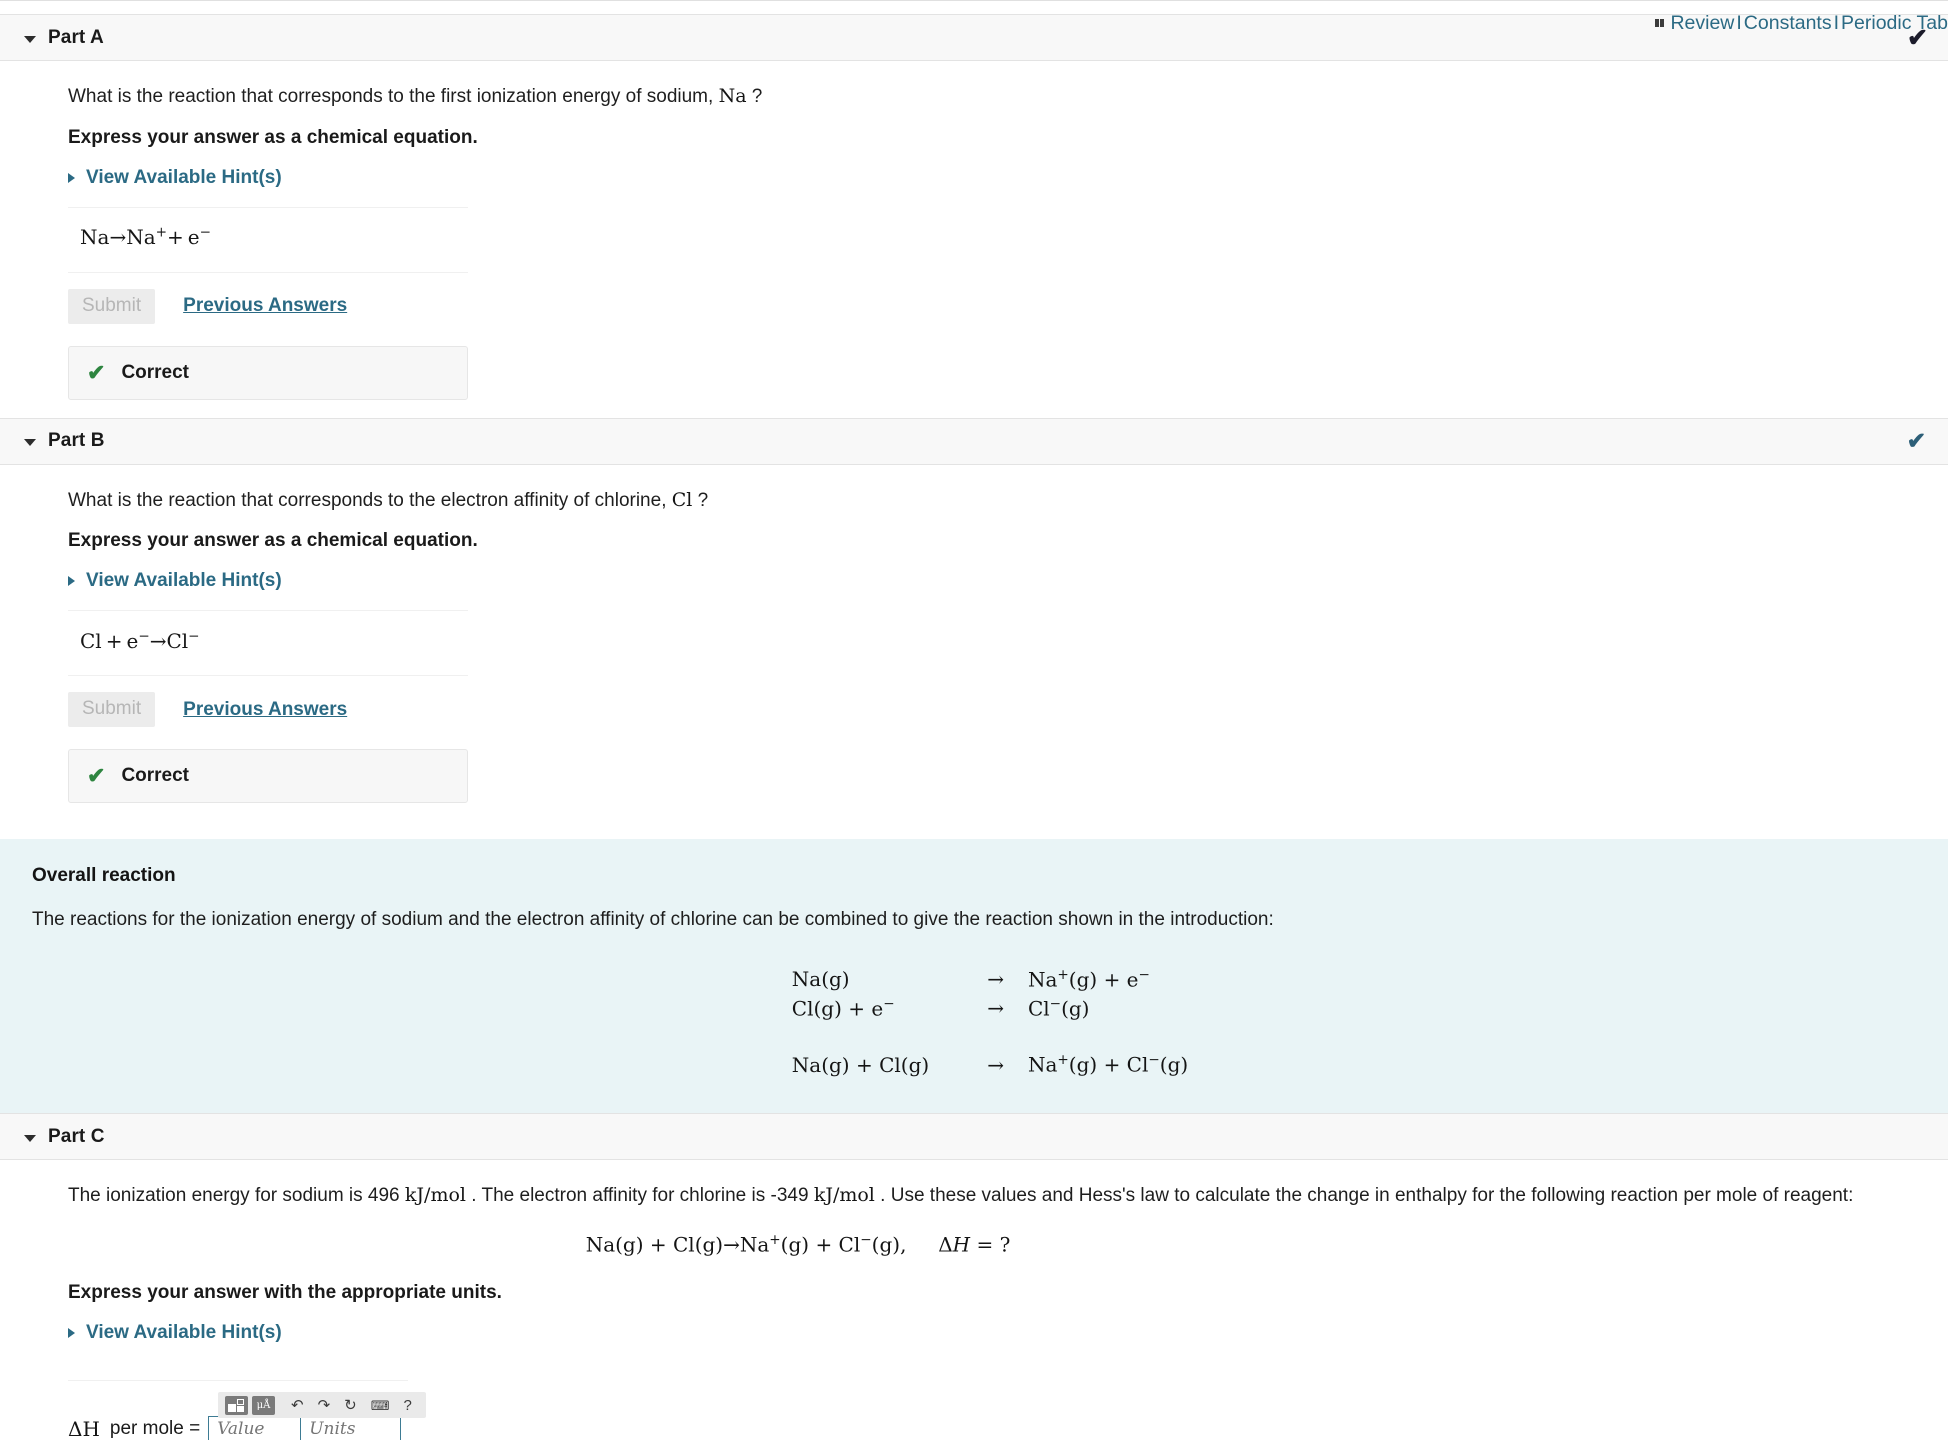  I want to click on reaction-3-arrow: →, so click(995, 1064).